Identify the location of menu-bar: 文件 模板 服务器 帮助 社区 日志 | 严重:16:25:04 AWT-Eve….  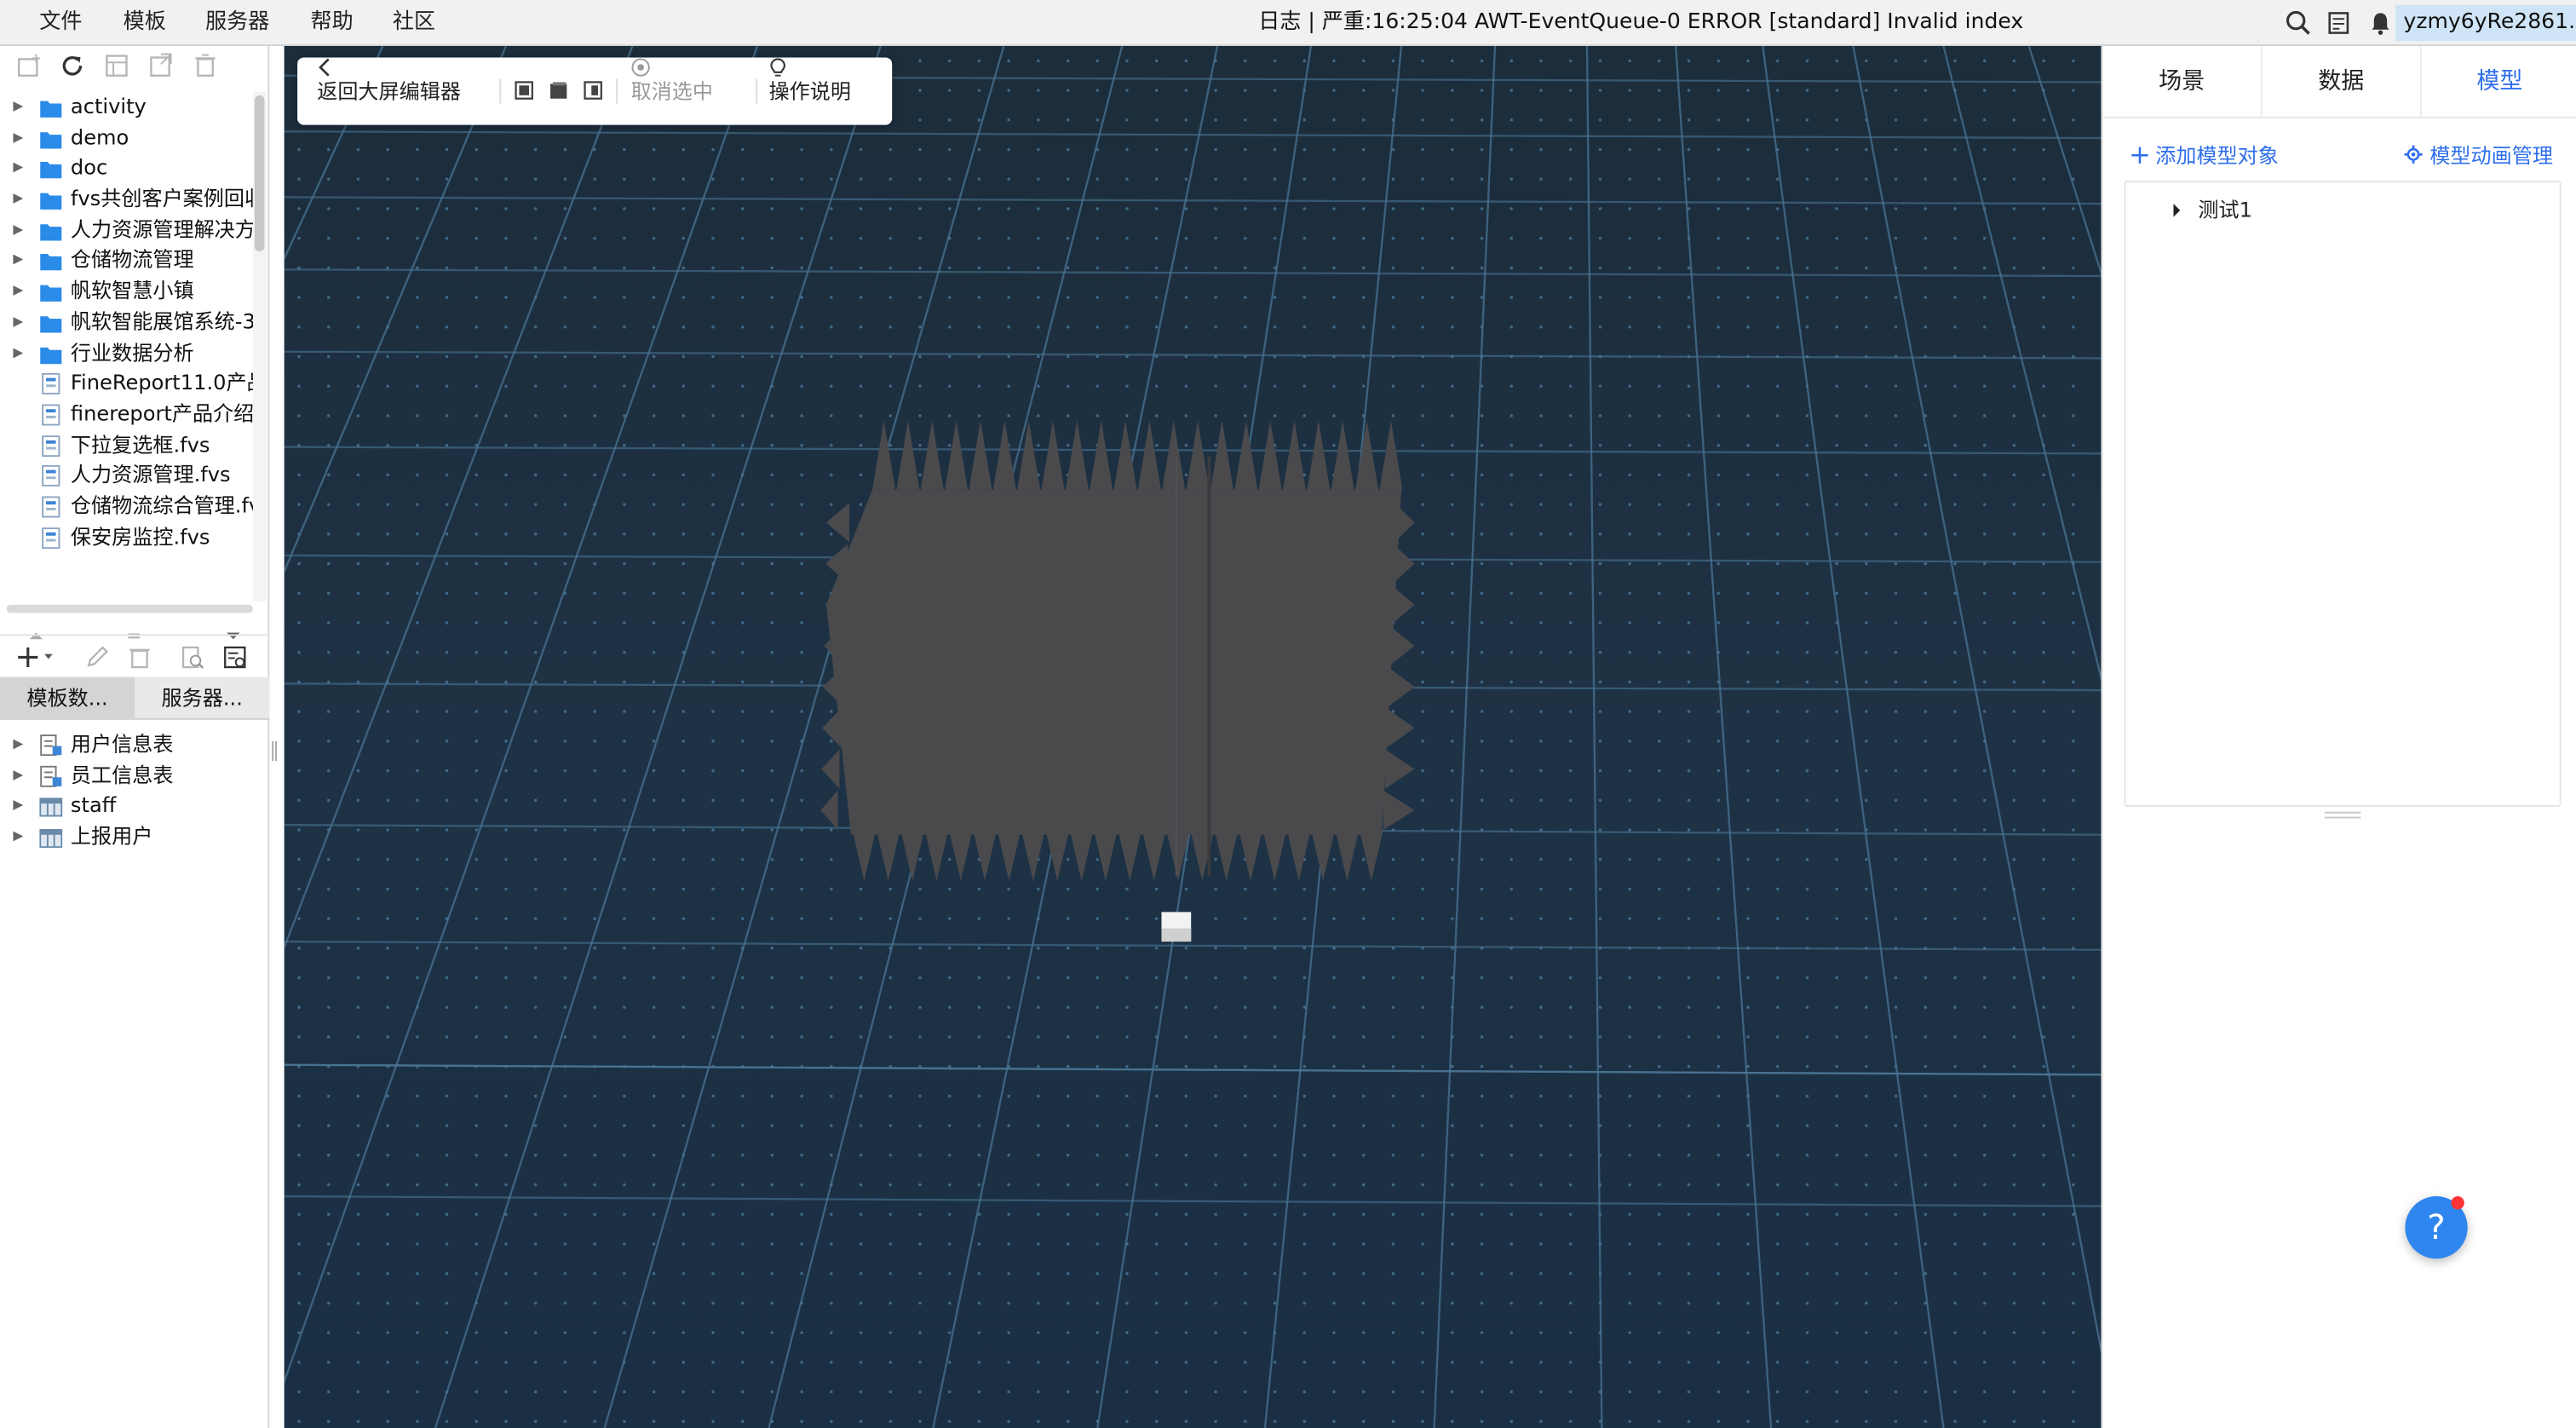
(1288, 23).